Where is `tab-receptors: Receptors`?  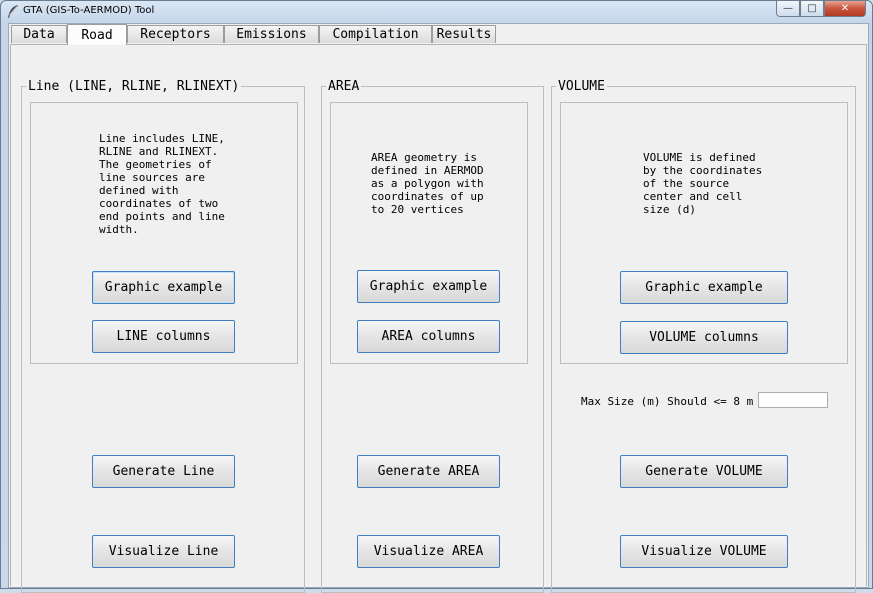 tab-receptors: Receptors is located at coordinates (175, 34).